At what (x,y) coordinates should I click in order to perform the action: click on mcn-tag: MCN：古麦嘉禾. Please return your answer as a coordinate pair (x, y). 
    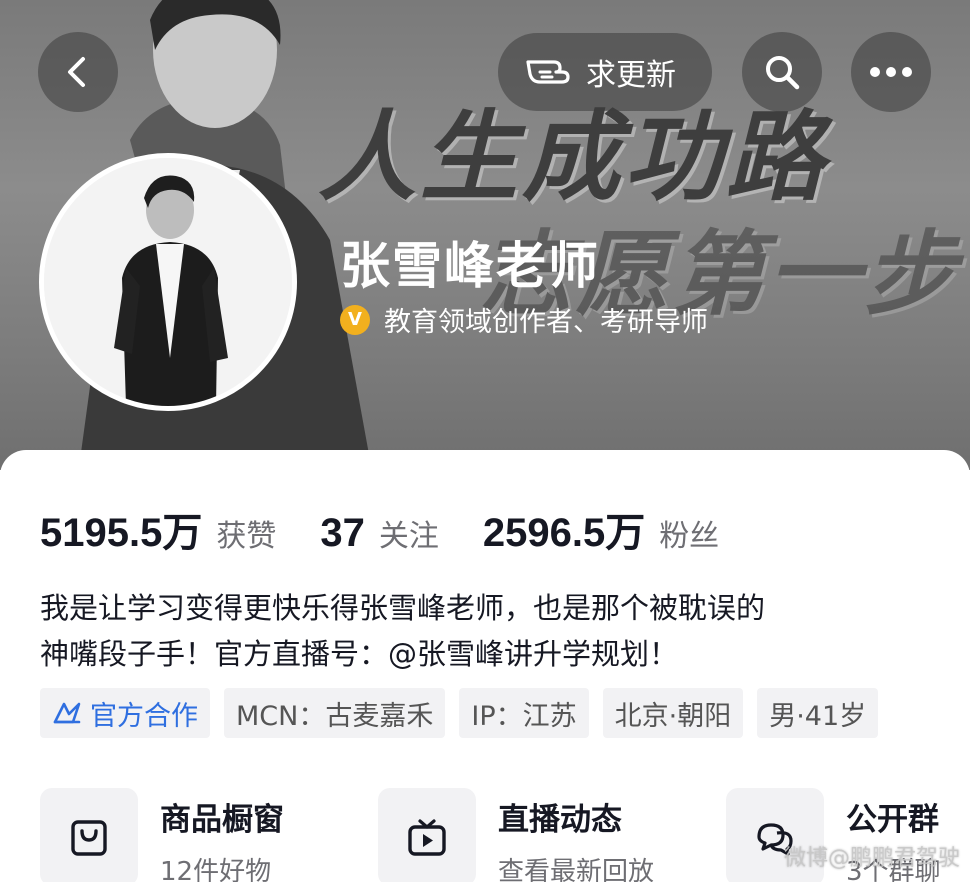
    Looking at the image, I should click on (335, 713).